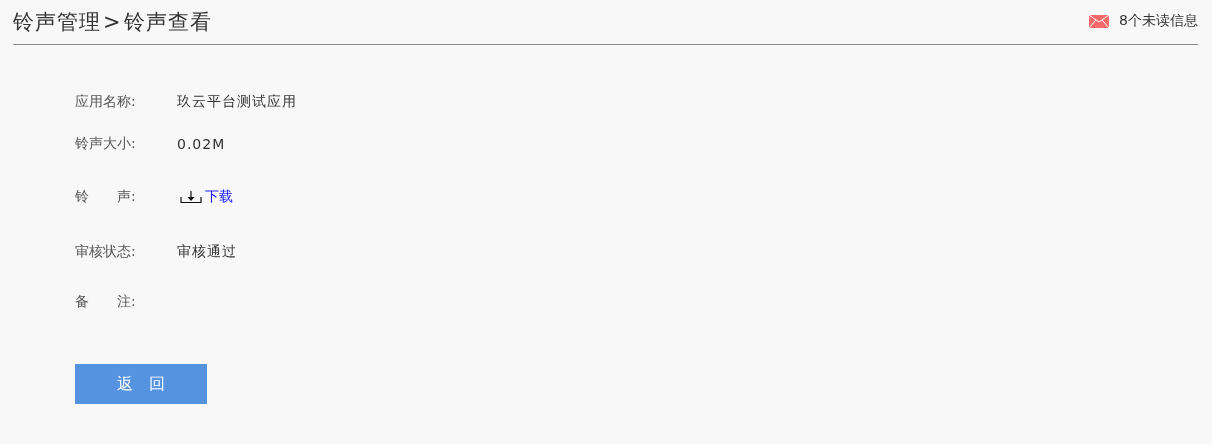  What do you see at coordinates (1158, 21) in the screenshot?
I see `unread-messages-link: 8个未读信息` at bounding box center [1158, 21].